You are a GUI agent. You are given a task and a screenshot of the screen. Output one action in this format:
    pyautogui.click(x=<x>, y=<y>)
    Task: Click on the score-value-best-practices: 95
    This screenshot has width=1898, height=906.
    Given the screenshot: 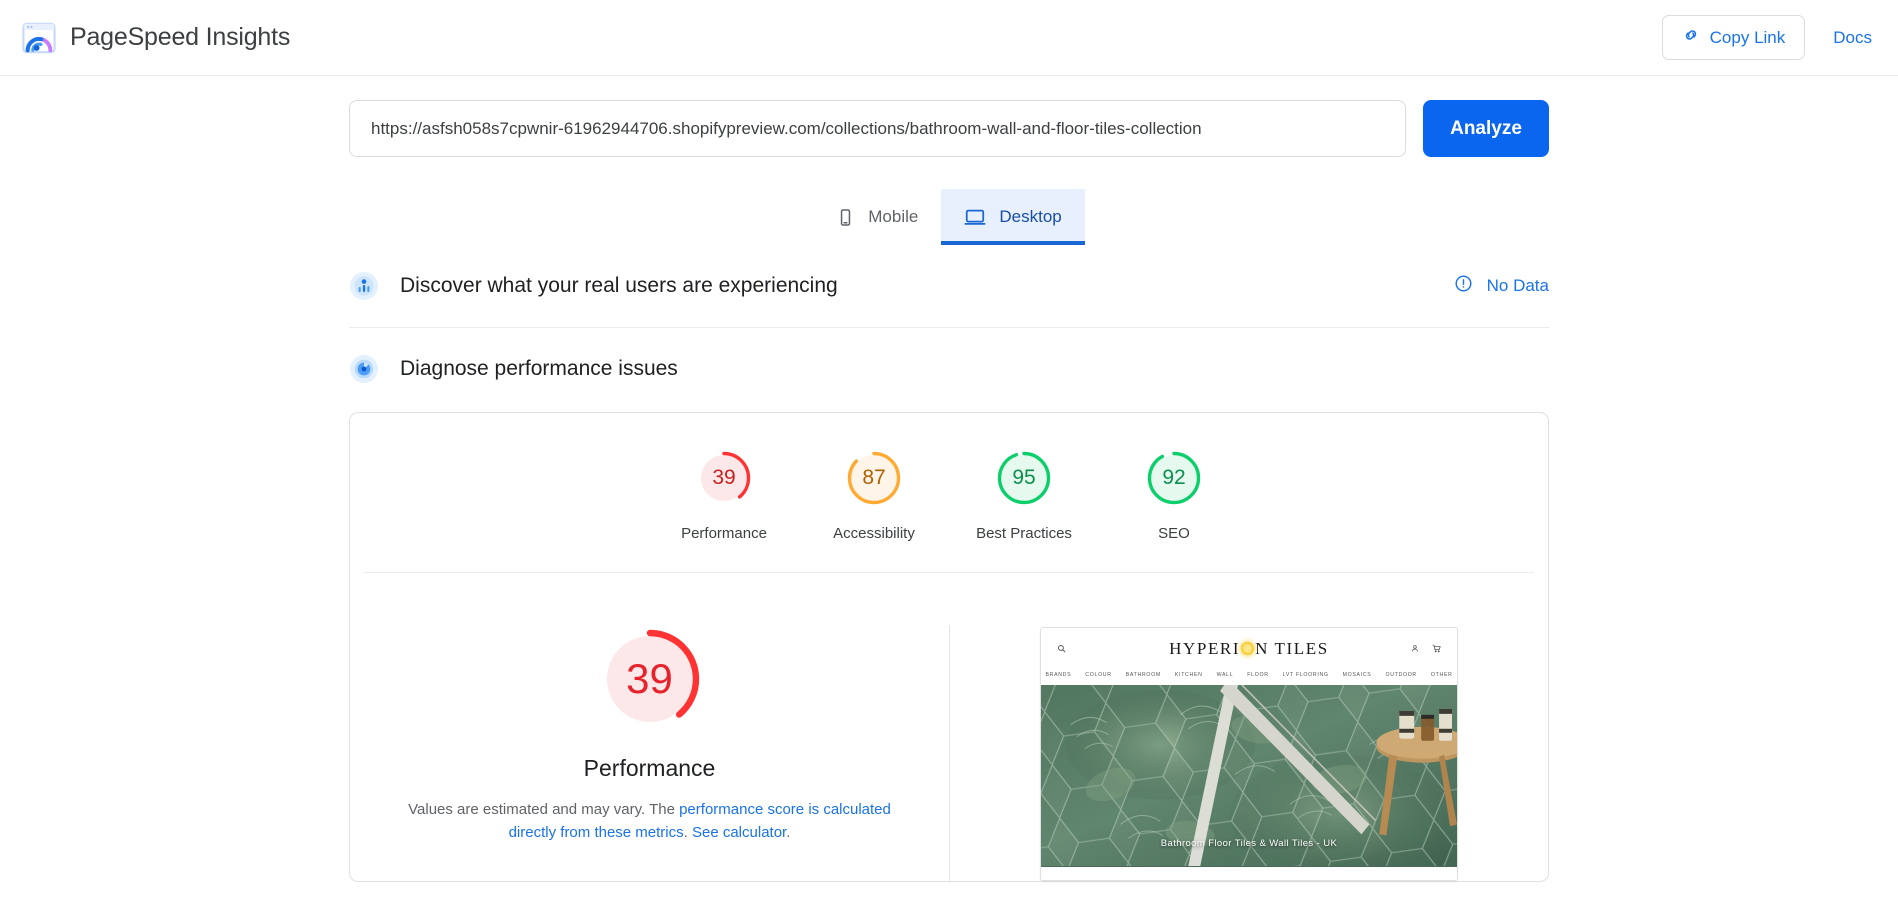 What is the action you would take?
    pyautogui.click(x=1024, y=477)
    